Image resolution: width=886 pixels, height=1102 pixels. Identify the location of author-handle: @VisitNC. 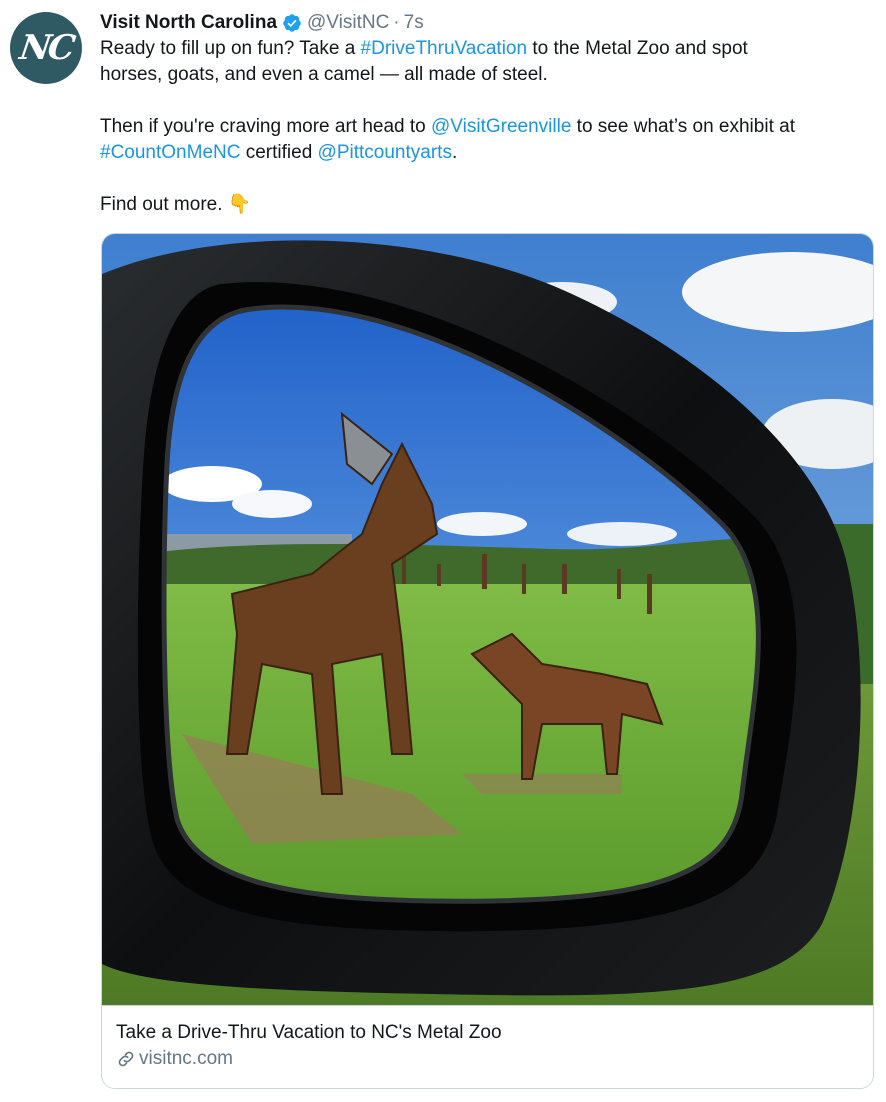
(348, 23).